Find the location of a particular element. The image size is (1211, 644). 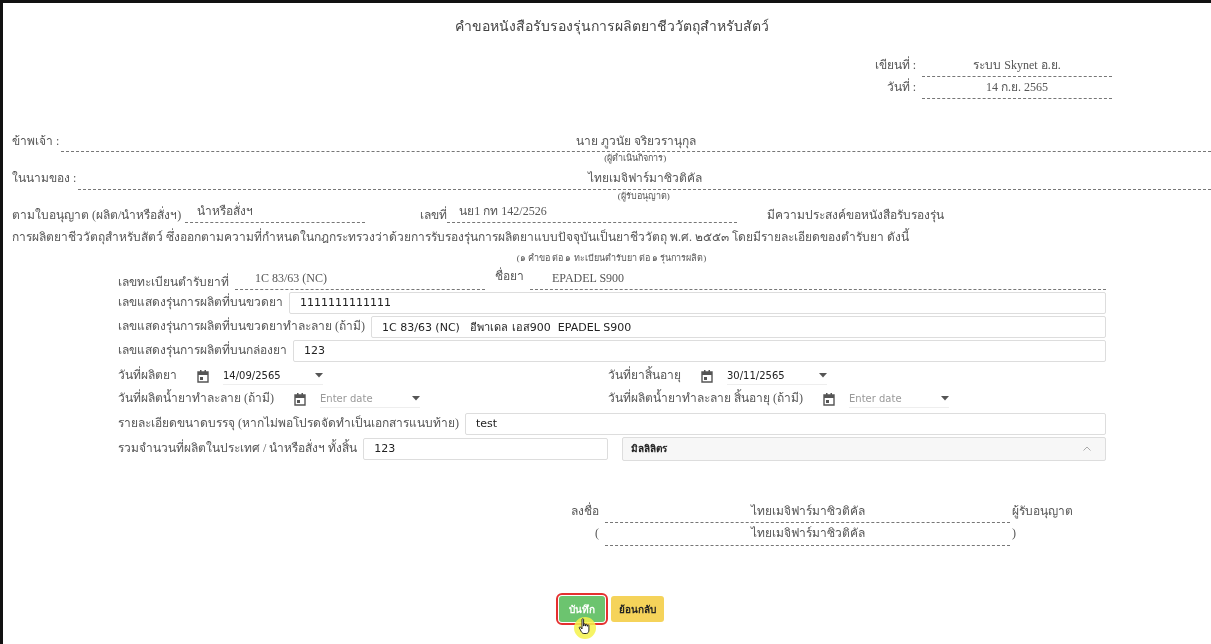

note-text: (๑ คำขอ ต่อ ๑ ทะเบียนตำรับยา ต่อ ๑ รุ่นการผลิต) is located at coordinates (611, 258).